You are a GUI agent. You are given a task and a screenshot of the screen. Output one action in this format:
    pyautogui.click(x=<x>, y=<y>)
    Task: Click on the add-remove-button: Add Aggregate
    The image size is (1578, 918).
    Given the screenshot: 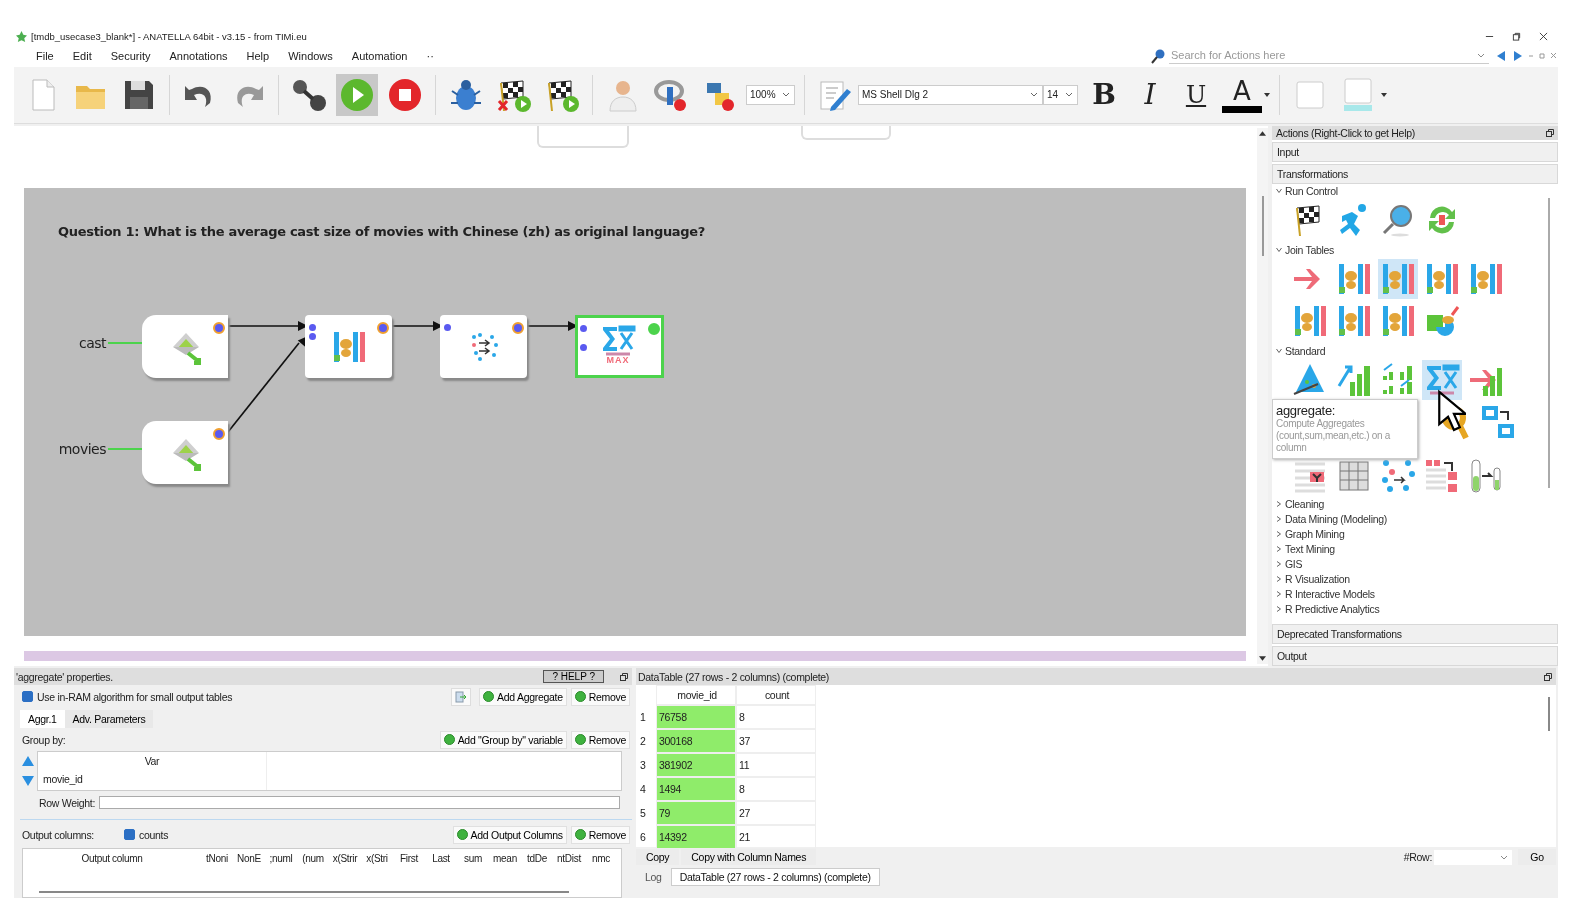 What is the action you would take?
    pyautogui.click(x=523, y=696)
    